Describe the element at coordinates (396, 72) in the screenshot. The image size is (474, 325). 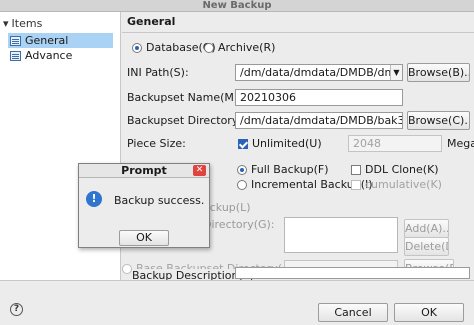
I see `chevron-down-icon: ▼` at that location.